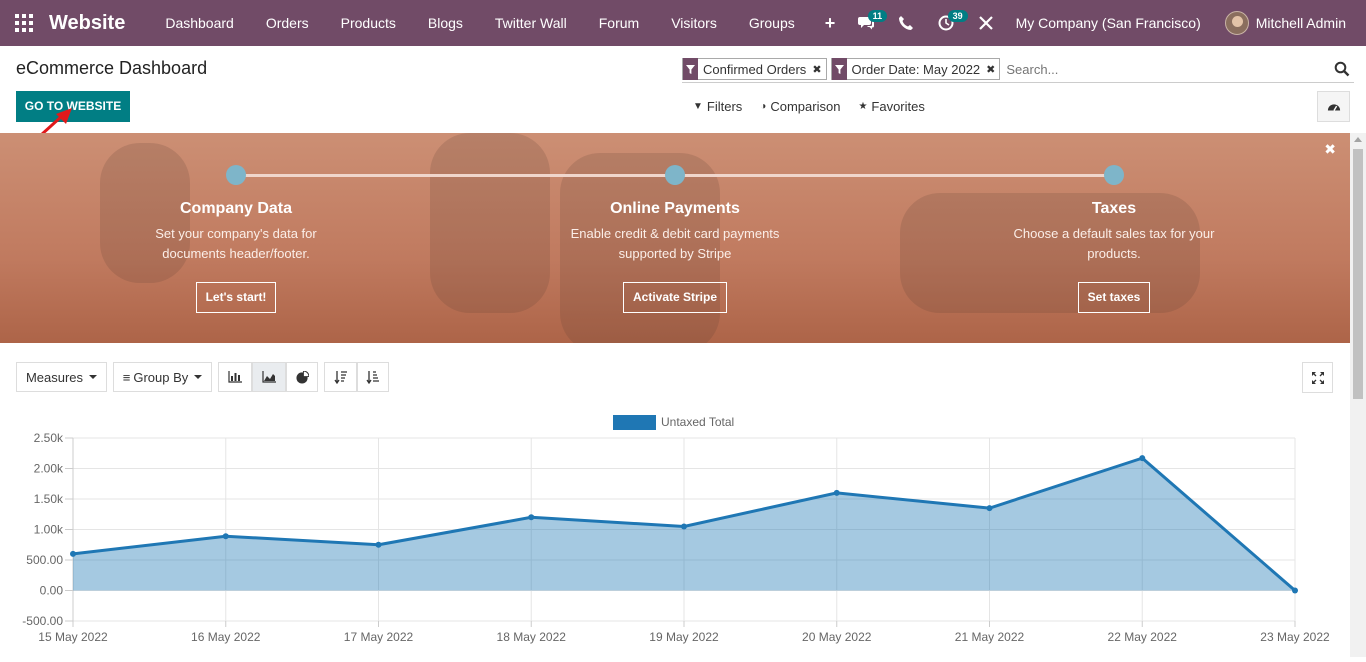  I want to click on company-switcher: My Company (San Francisco), so click(1115, 23).